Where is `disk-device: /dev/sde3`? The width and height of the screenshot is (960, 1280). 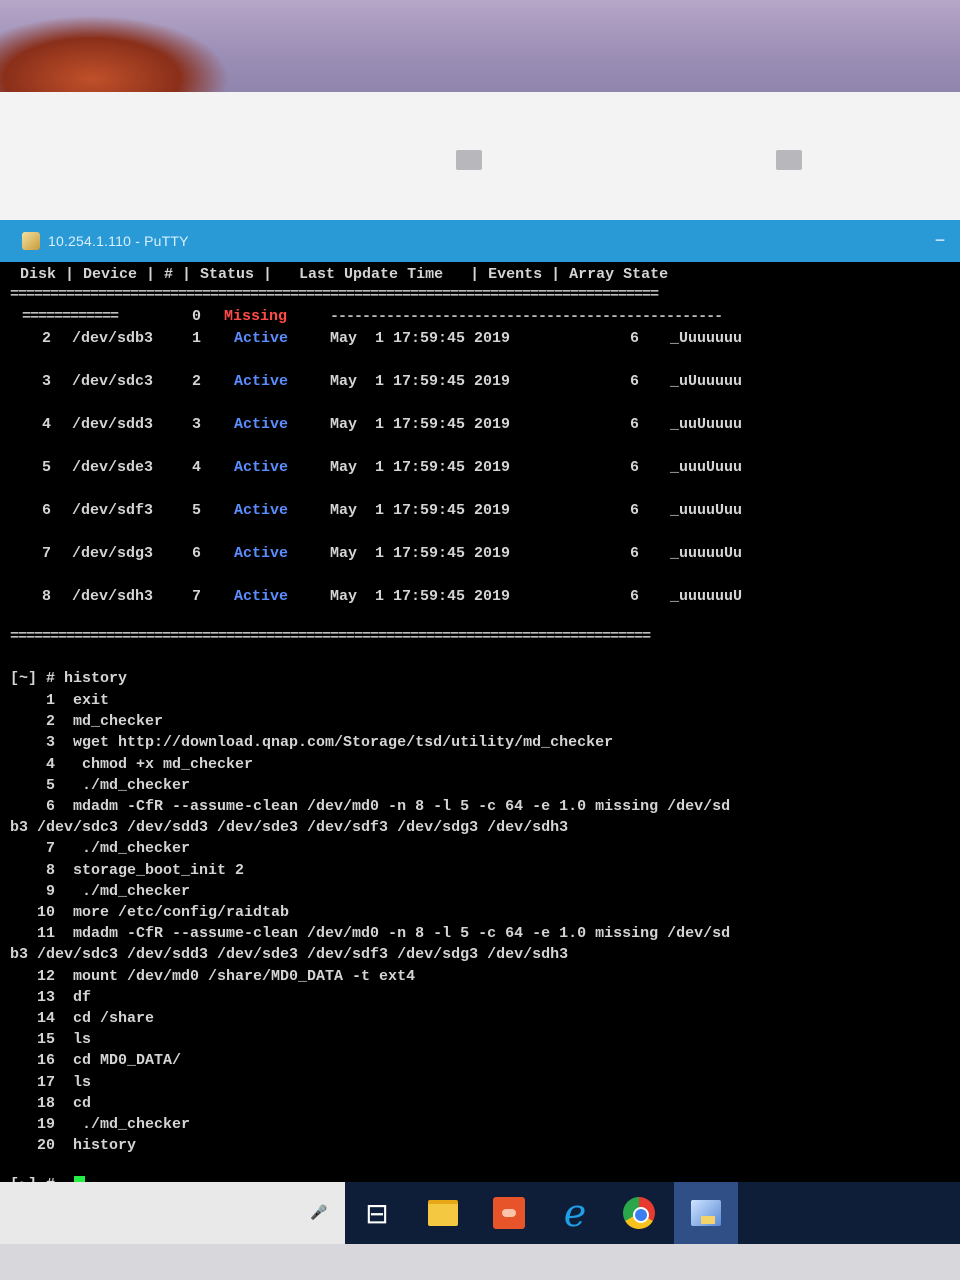 disk-device: /dev/sde3 is located at coordinates (113, 467).